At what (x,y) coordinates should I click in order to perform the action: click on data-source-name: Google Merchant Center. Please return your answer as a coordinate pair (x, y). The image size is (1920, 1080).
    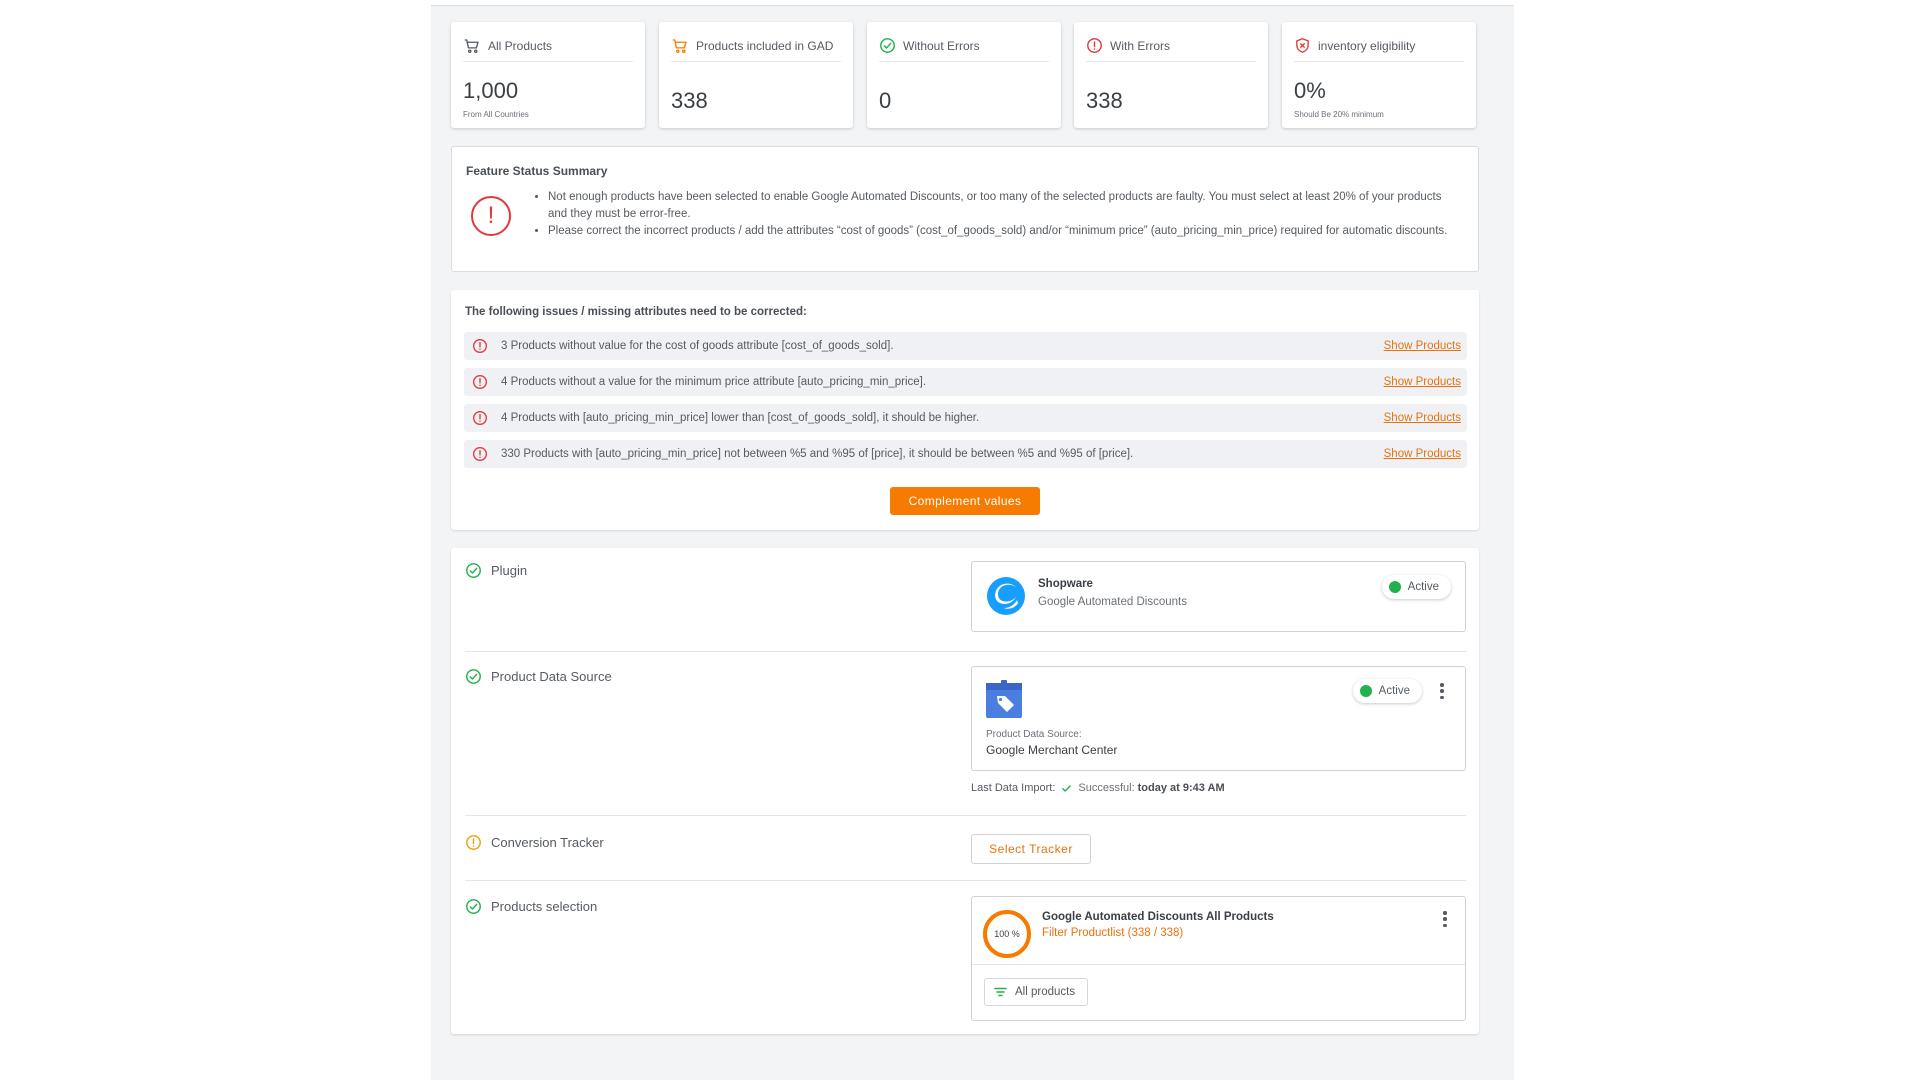
    Looking at the image, I should click on (1052, 750).